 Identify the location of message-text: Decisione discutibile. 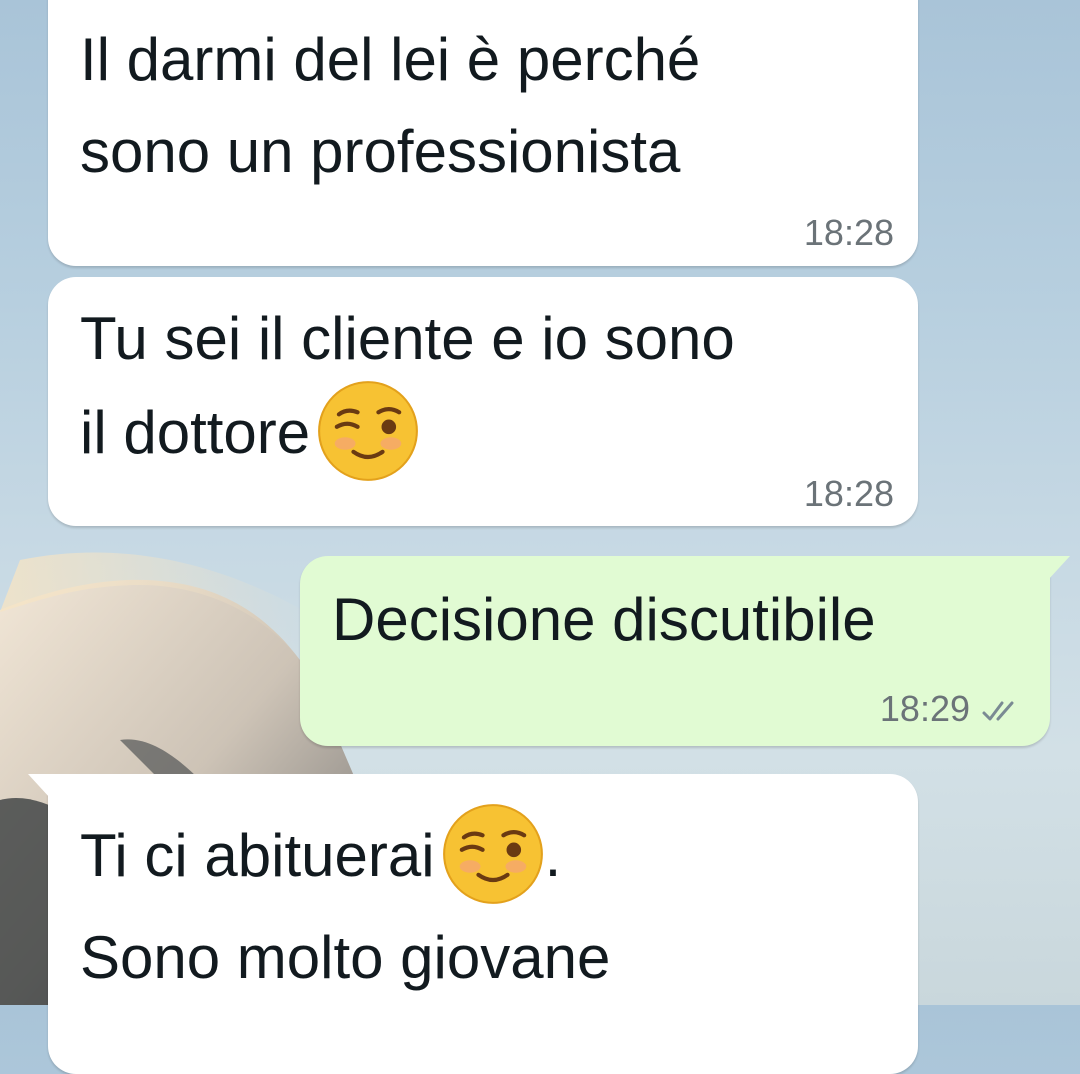
(604, 619).